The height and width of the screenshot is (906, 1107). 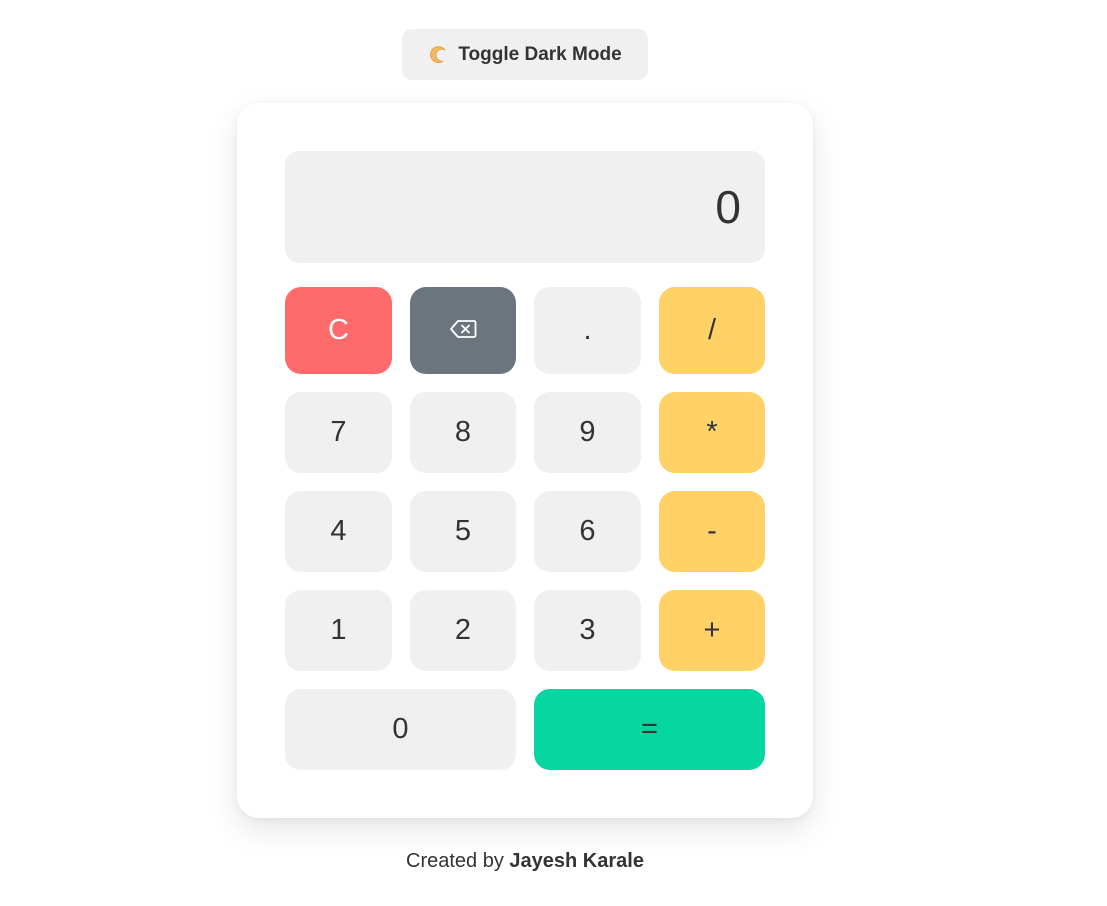 I want to click on toggle-dark-mode-label: Toggle Dark Mode, so click(x=540, y=54).